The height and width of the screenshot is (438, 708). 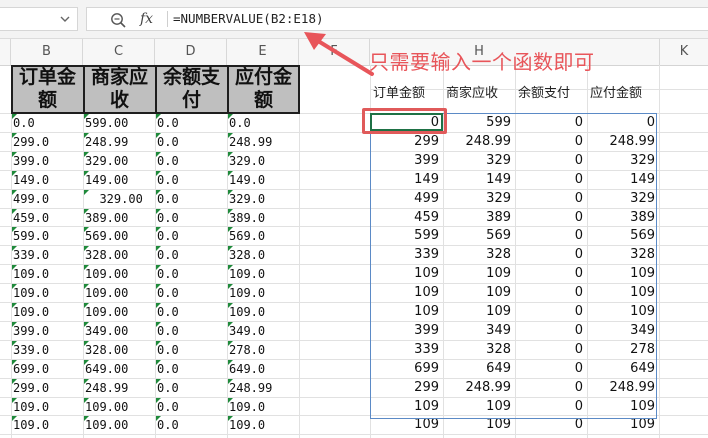 What do you see at coordinates (47, 52) in the screenshot?
I see `column-header-b: B` at bounding box center [47, 52].